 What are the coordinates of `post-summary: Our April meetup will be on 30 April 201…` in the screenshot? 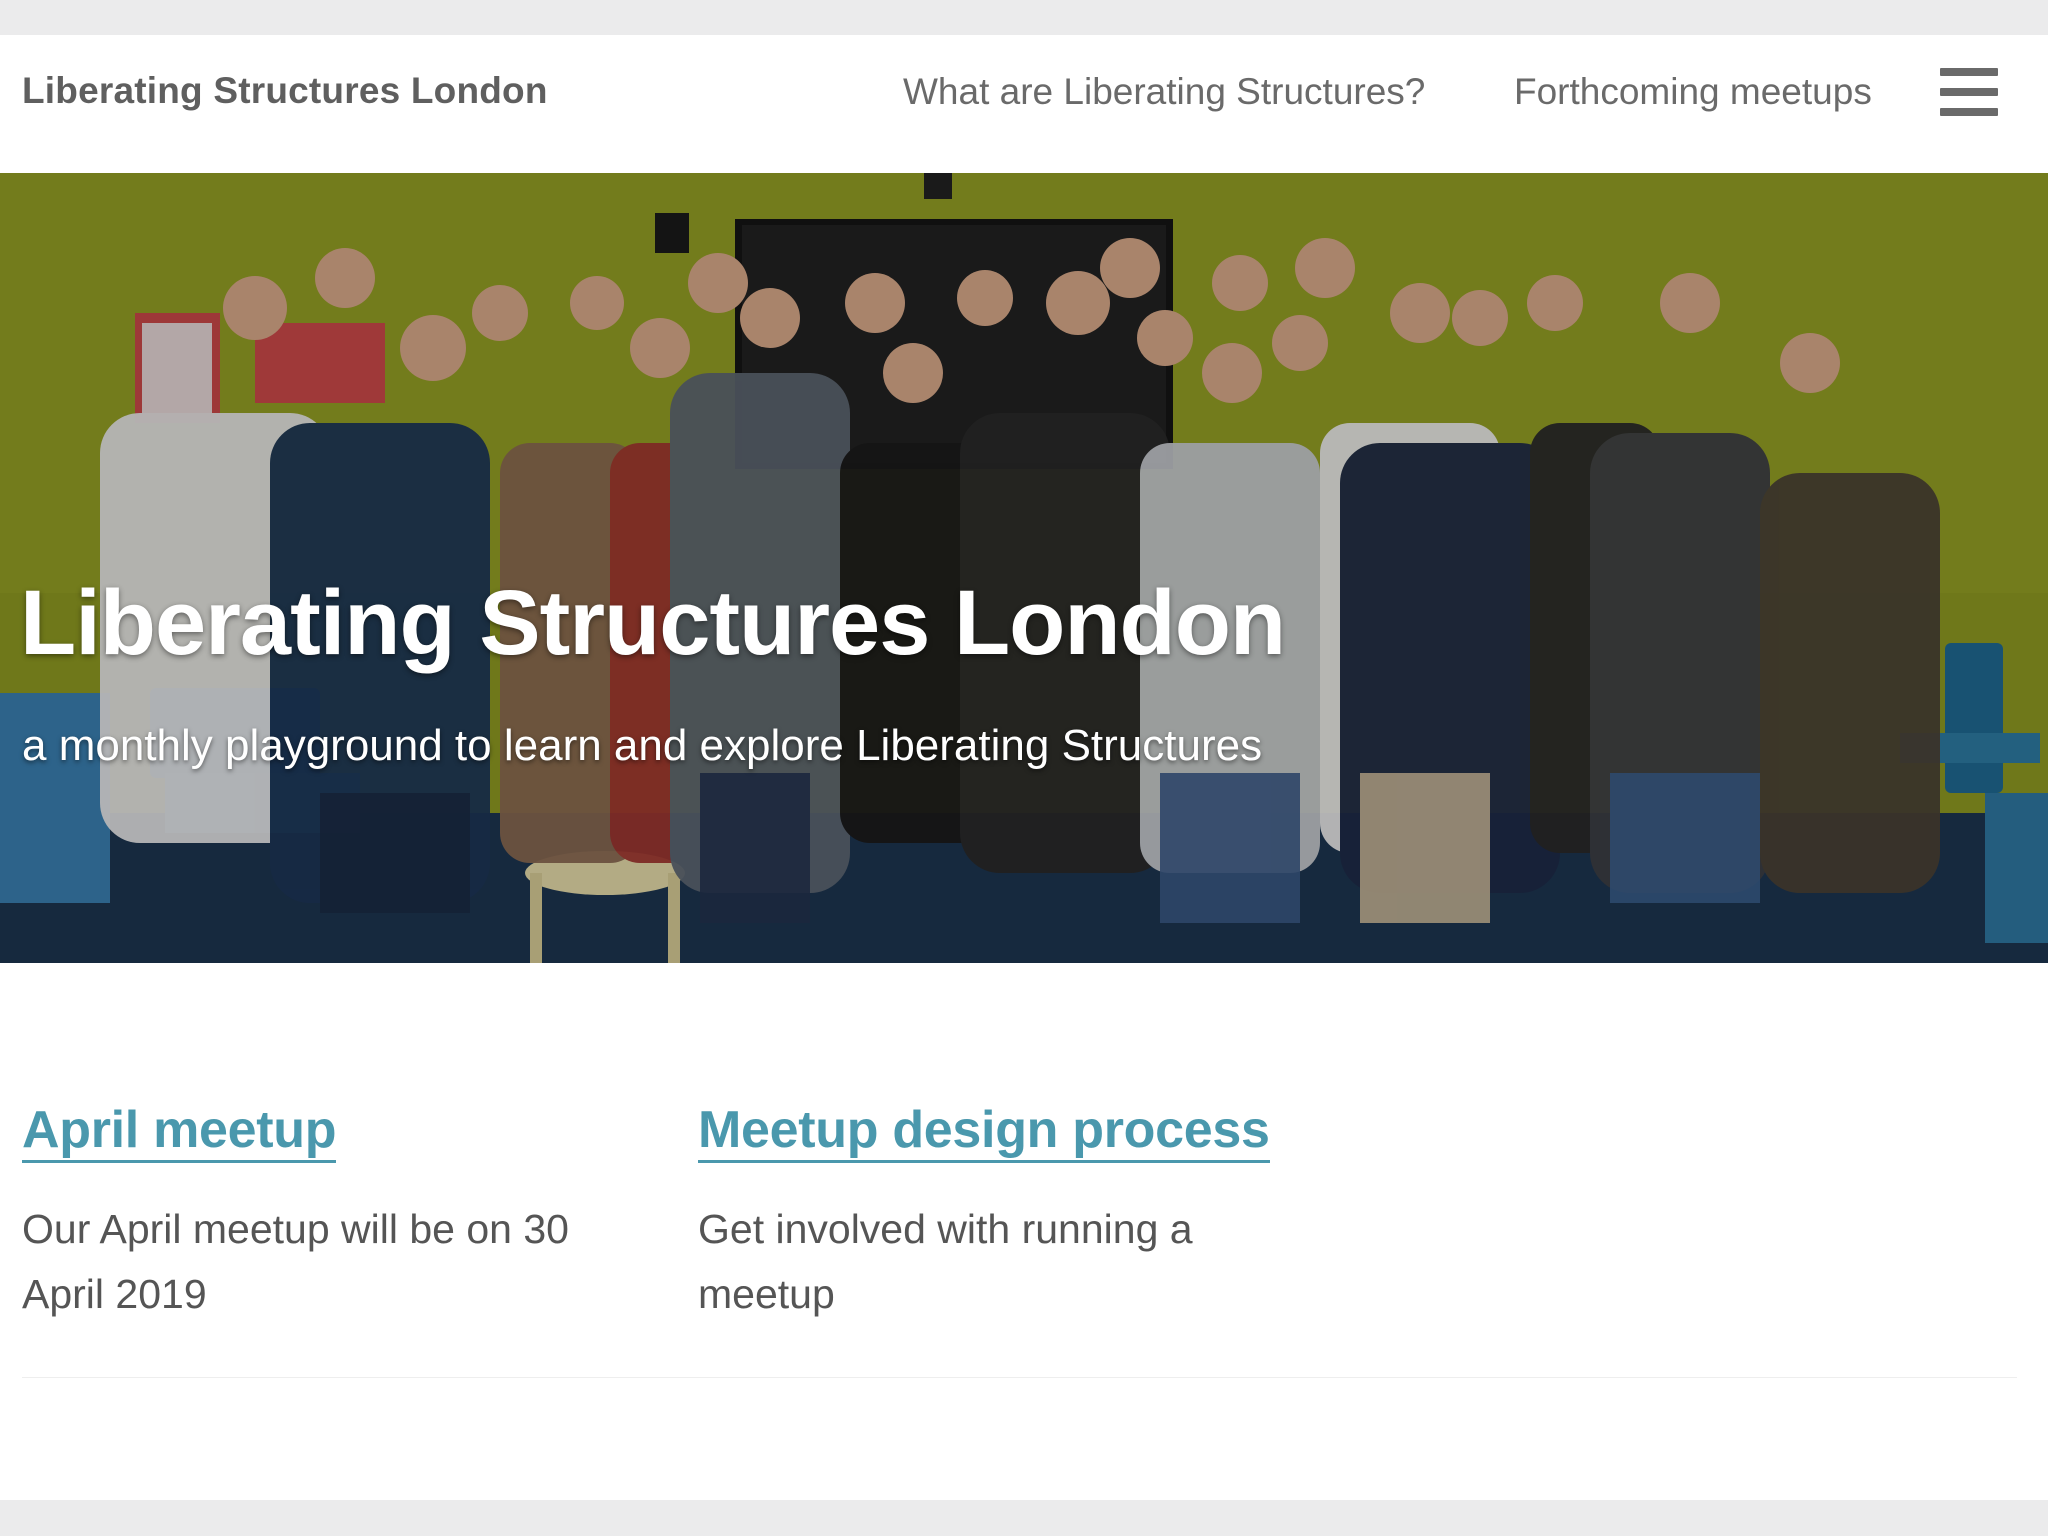 It's located at (295, 1261).